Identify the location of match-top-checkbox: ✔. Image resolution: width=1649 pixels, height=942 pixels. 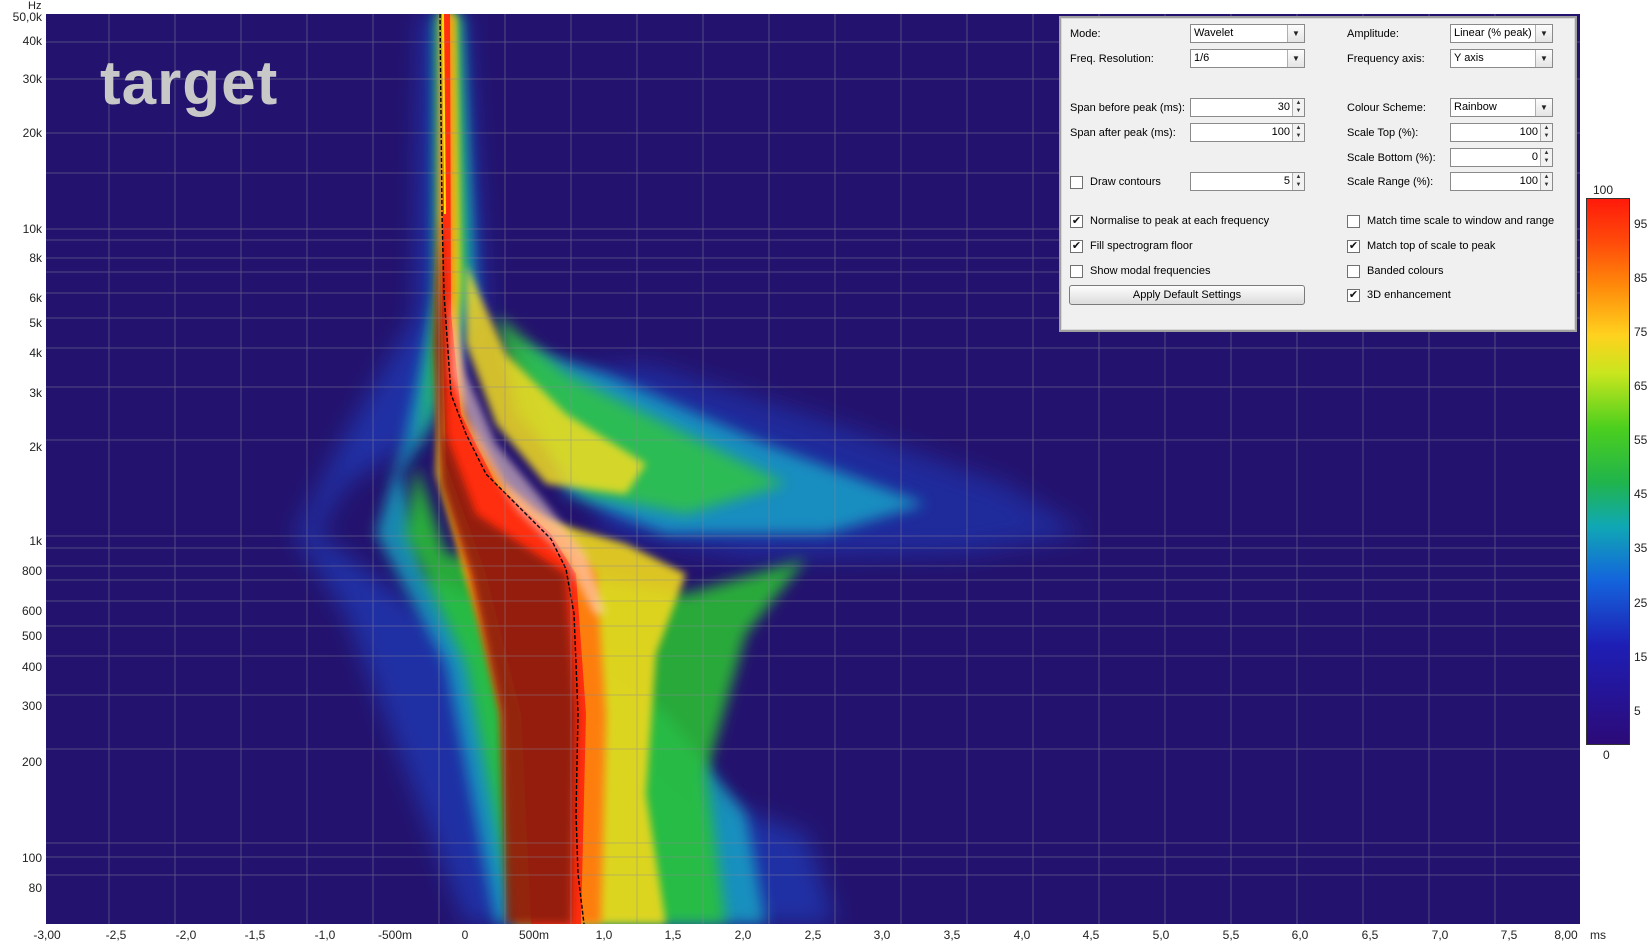
(1353, 246).